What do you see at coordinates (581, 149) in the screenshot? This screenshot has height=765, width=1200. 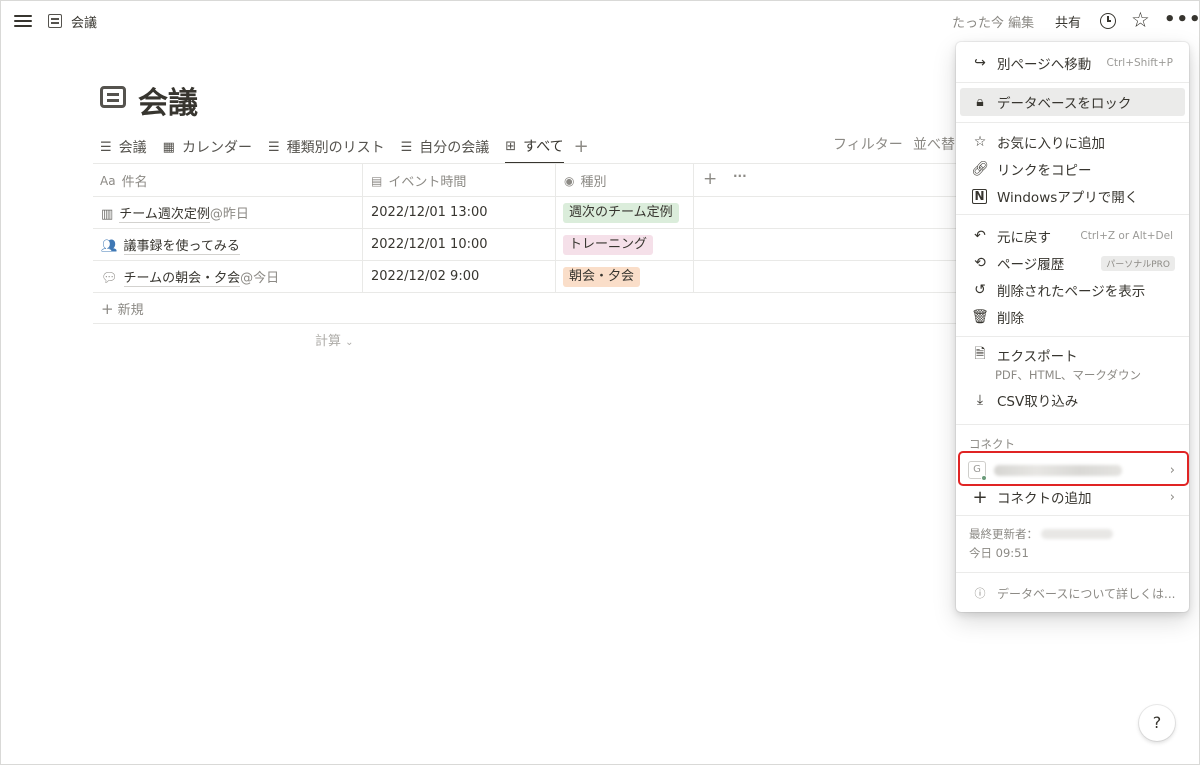 I see `add-view-icon: +` at bounding box center [581, 149].